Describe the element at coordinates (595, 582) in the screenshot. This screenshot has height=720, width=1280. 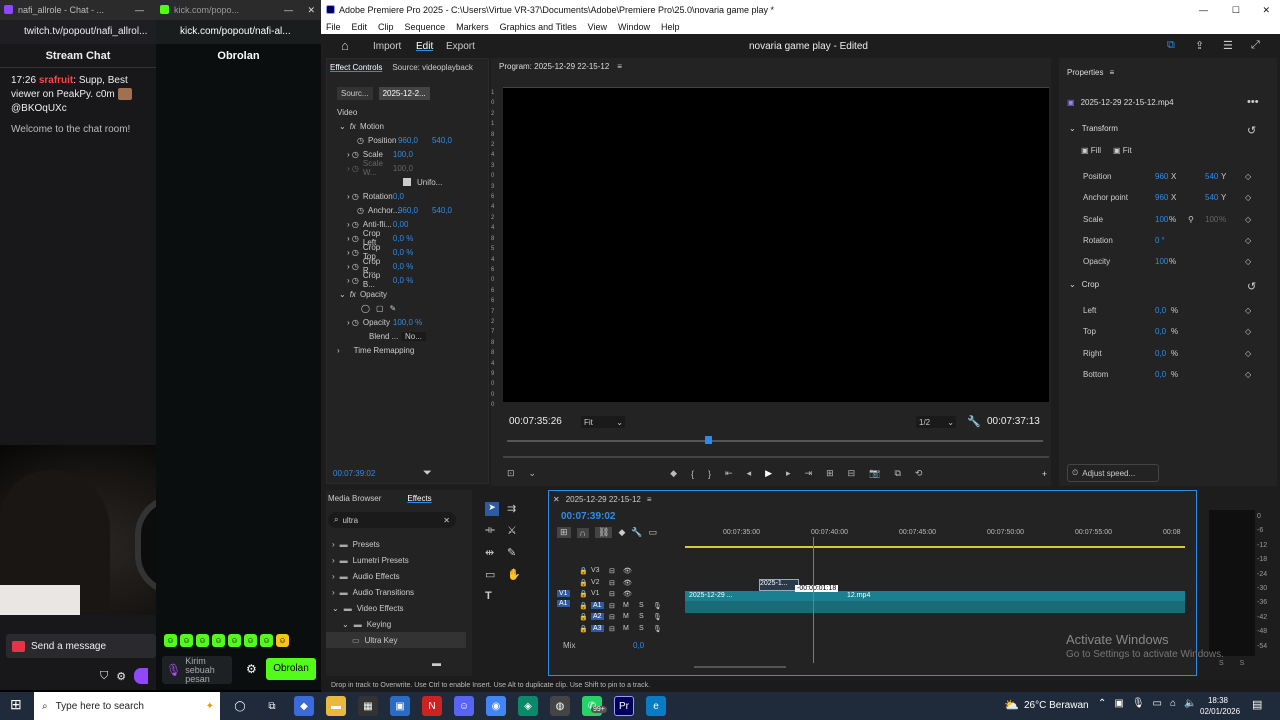
I see `track-label: V2` at that location.